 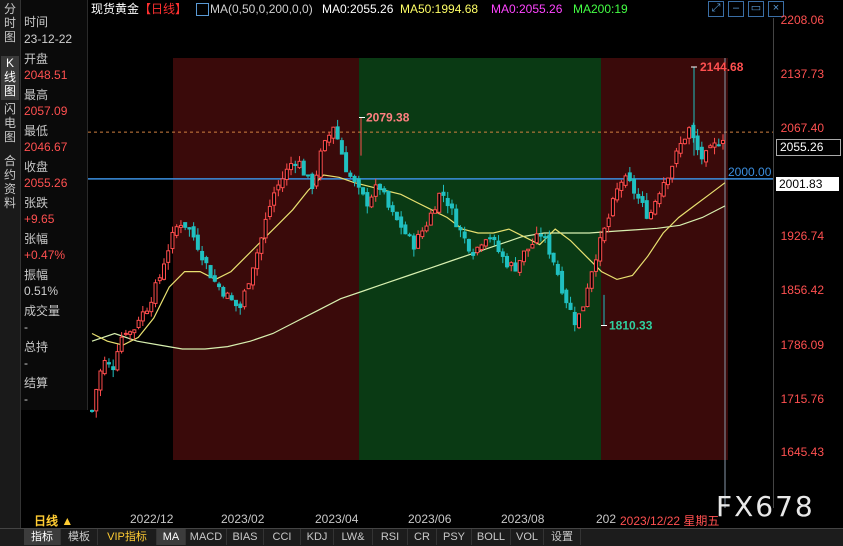 I want to click on time-label: 时间, so click(x=36, y=22).